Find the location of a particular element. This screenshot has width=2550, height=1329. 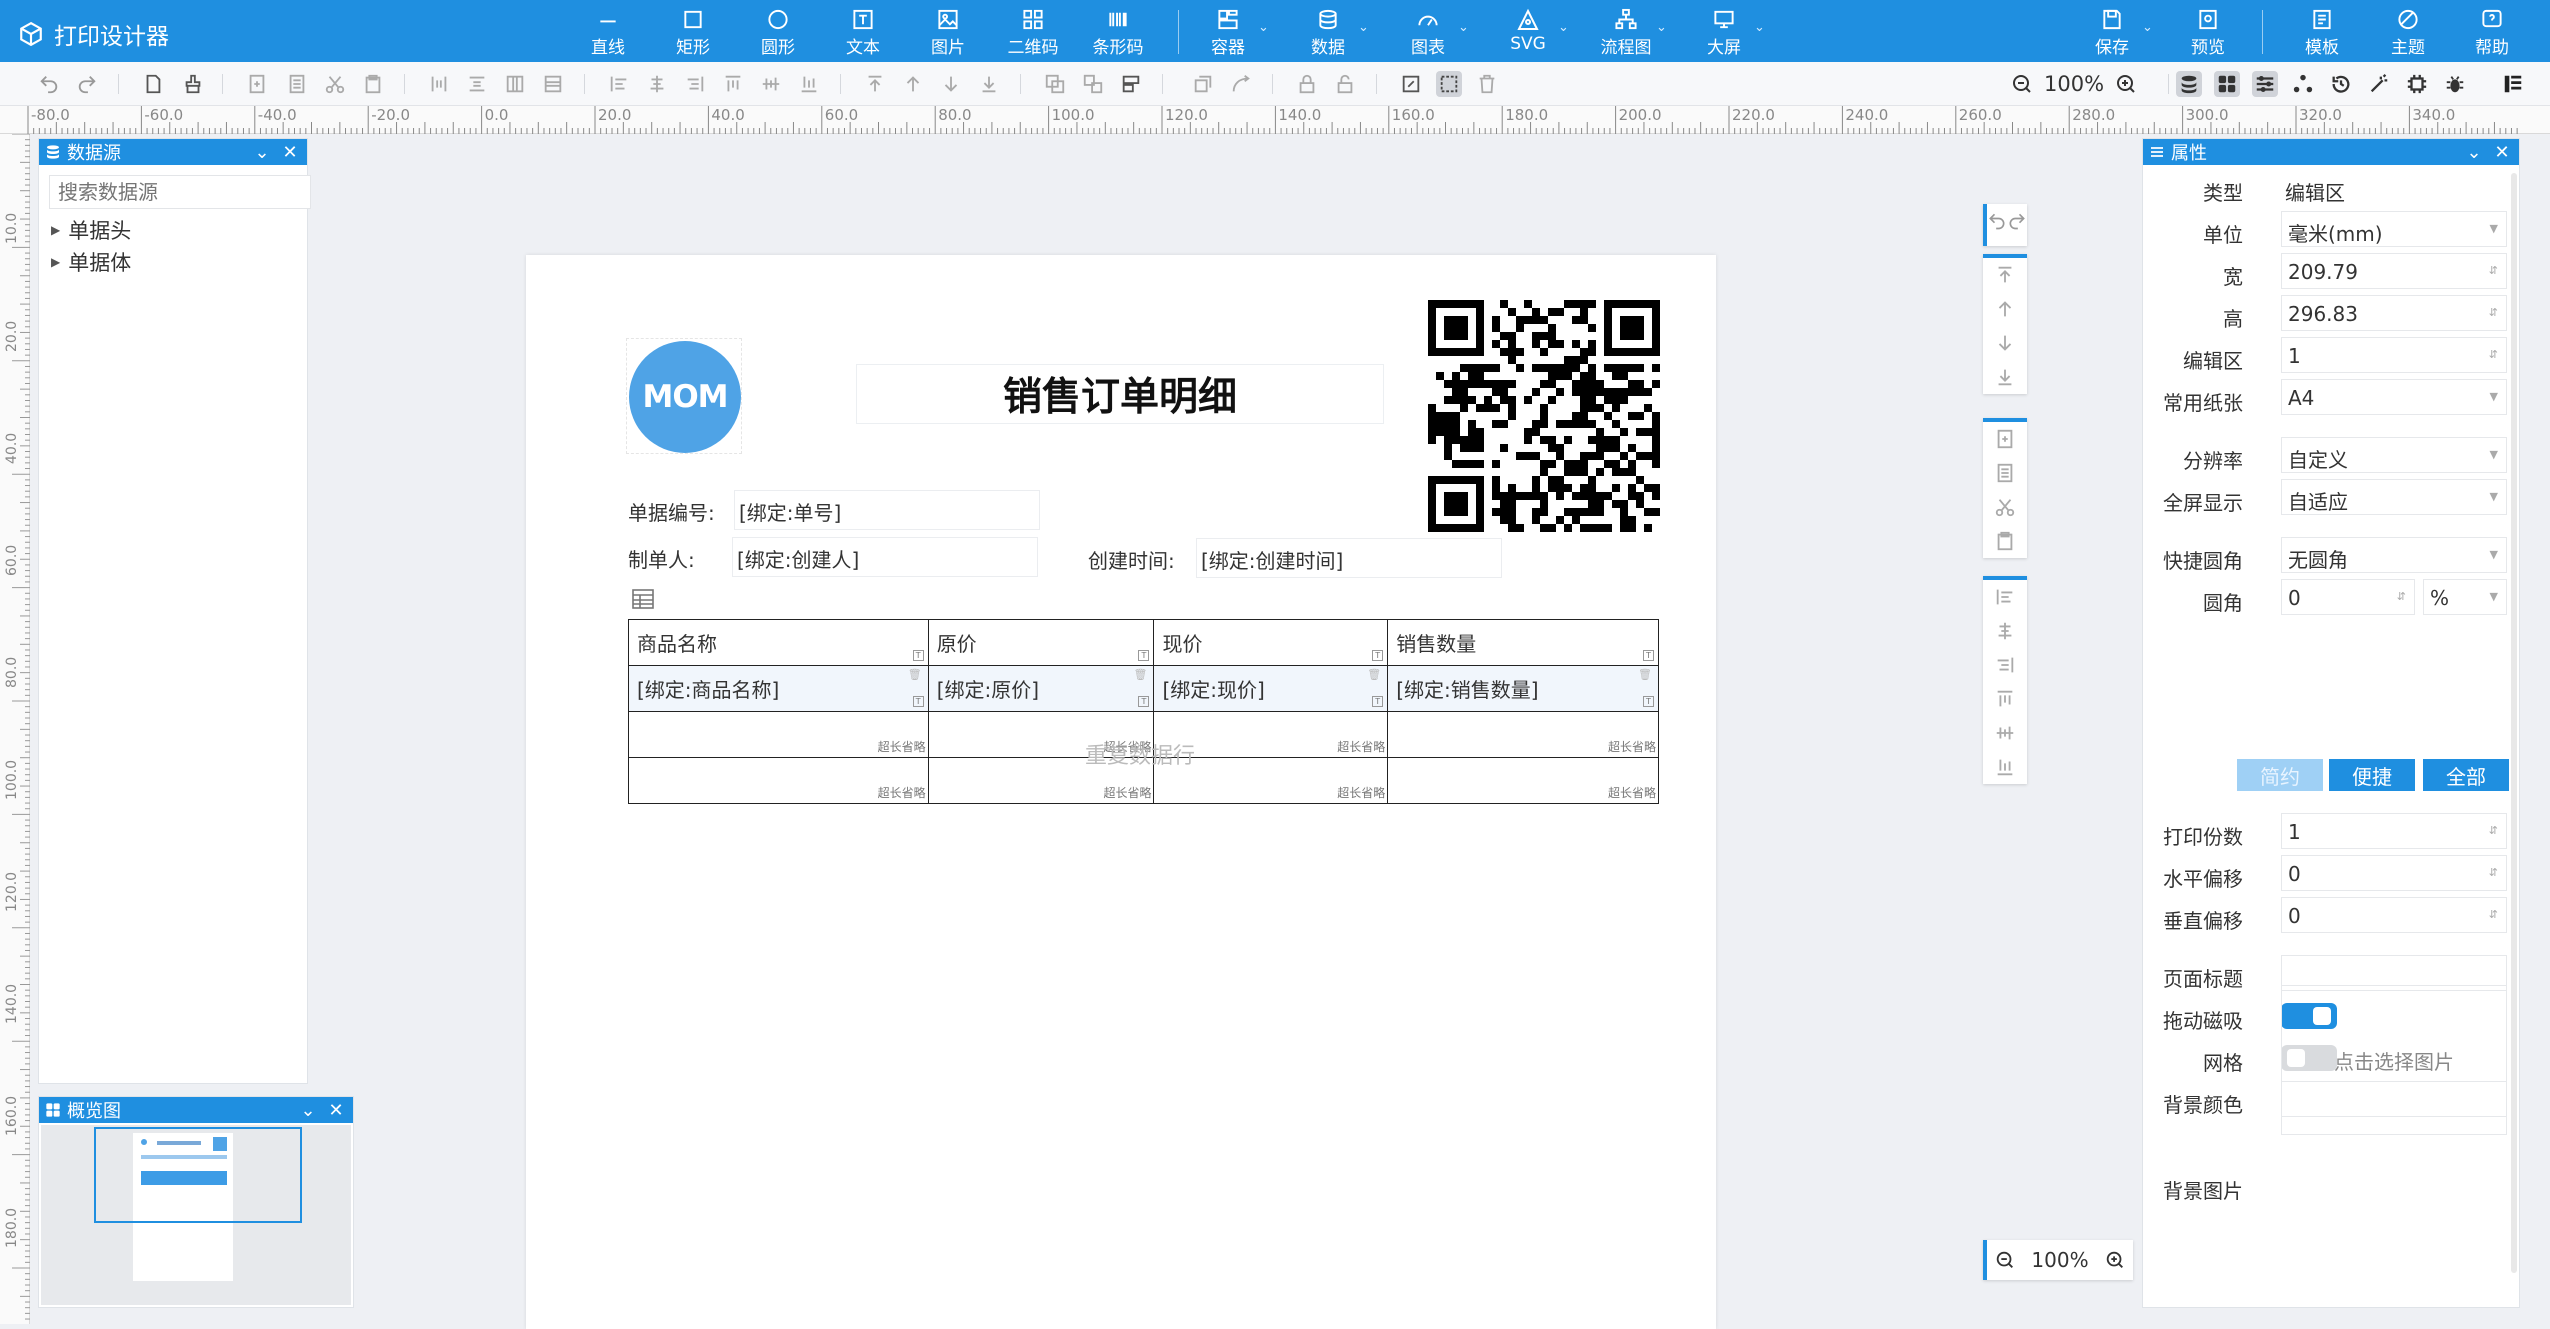

float-move-up-button is located at coordinates (2005, 309).